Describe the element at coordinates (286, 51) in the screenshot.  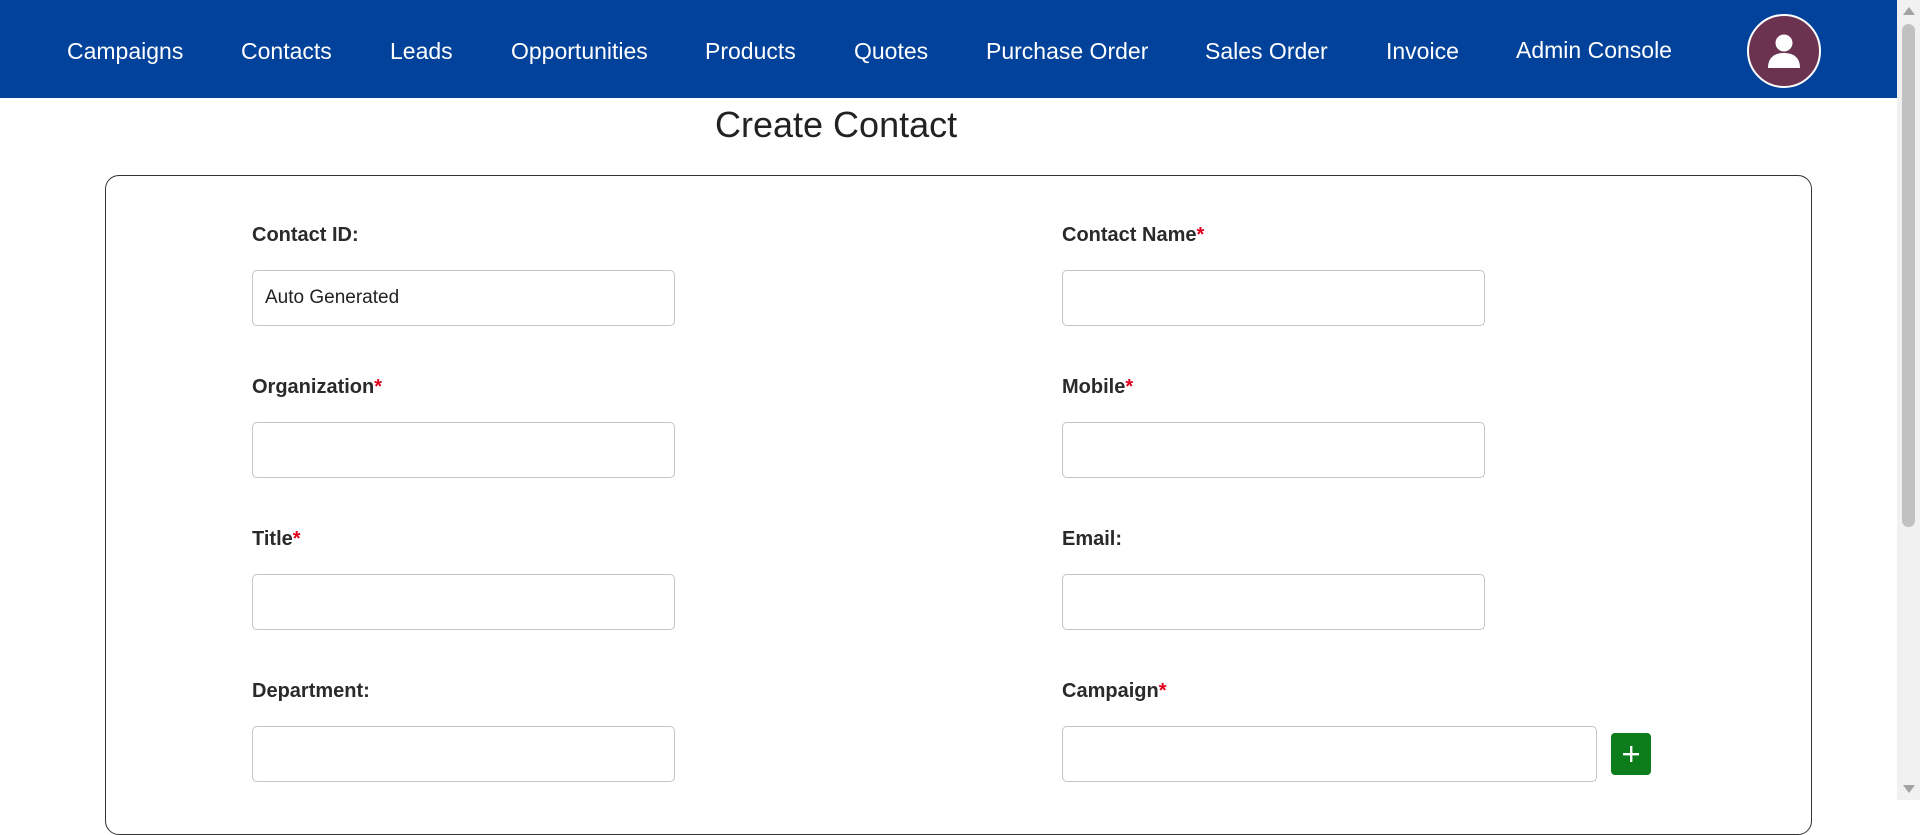
I see `nav-item-contacts: Contacts` at that location.